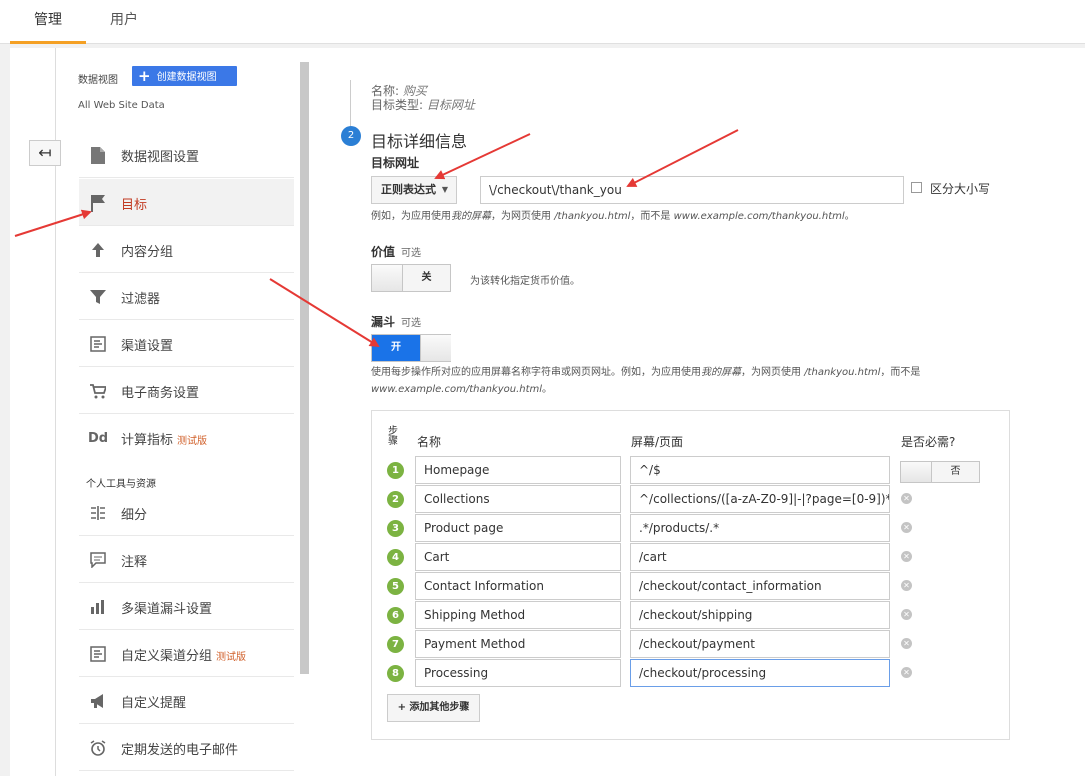 The height and width of the screenshot is (776, 1085). What do you see at coordinates (408, 189) in the screenshot?
I see `match-type-value: 正则表达式` at bounding box center [408, 189].